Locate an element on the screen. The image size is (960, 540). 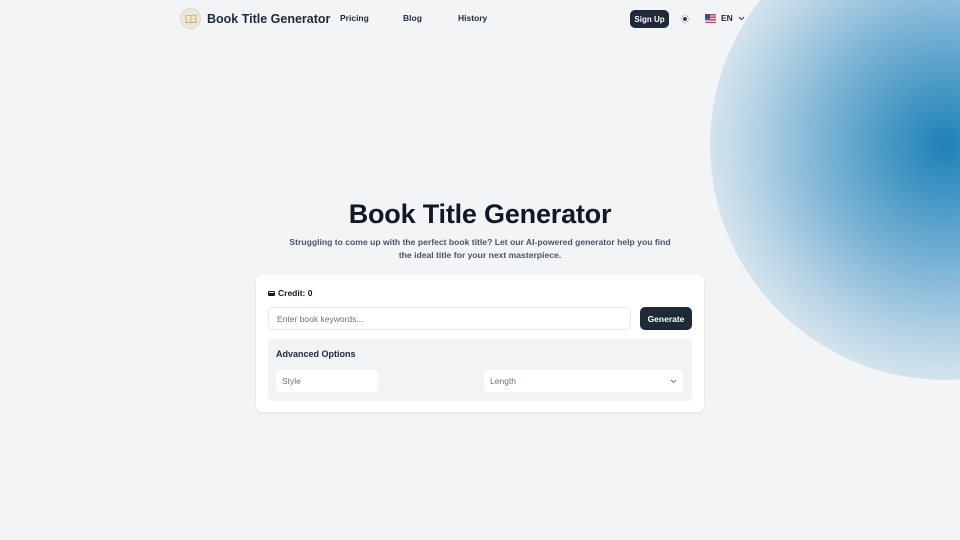
advanced-options-title: Advanced Options is located at coordinates (316, 354).